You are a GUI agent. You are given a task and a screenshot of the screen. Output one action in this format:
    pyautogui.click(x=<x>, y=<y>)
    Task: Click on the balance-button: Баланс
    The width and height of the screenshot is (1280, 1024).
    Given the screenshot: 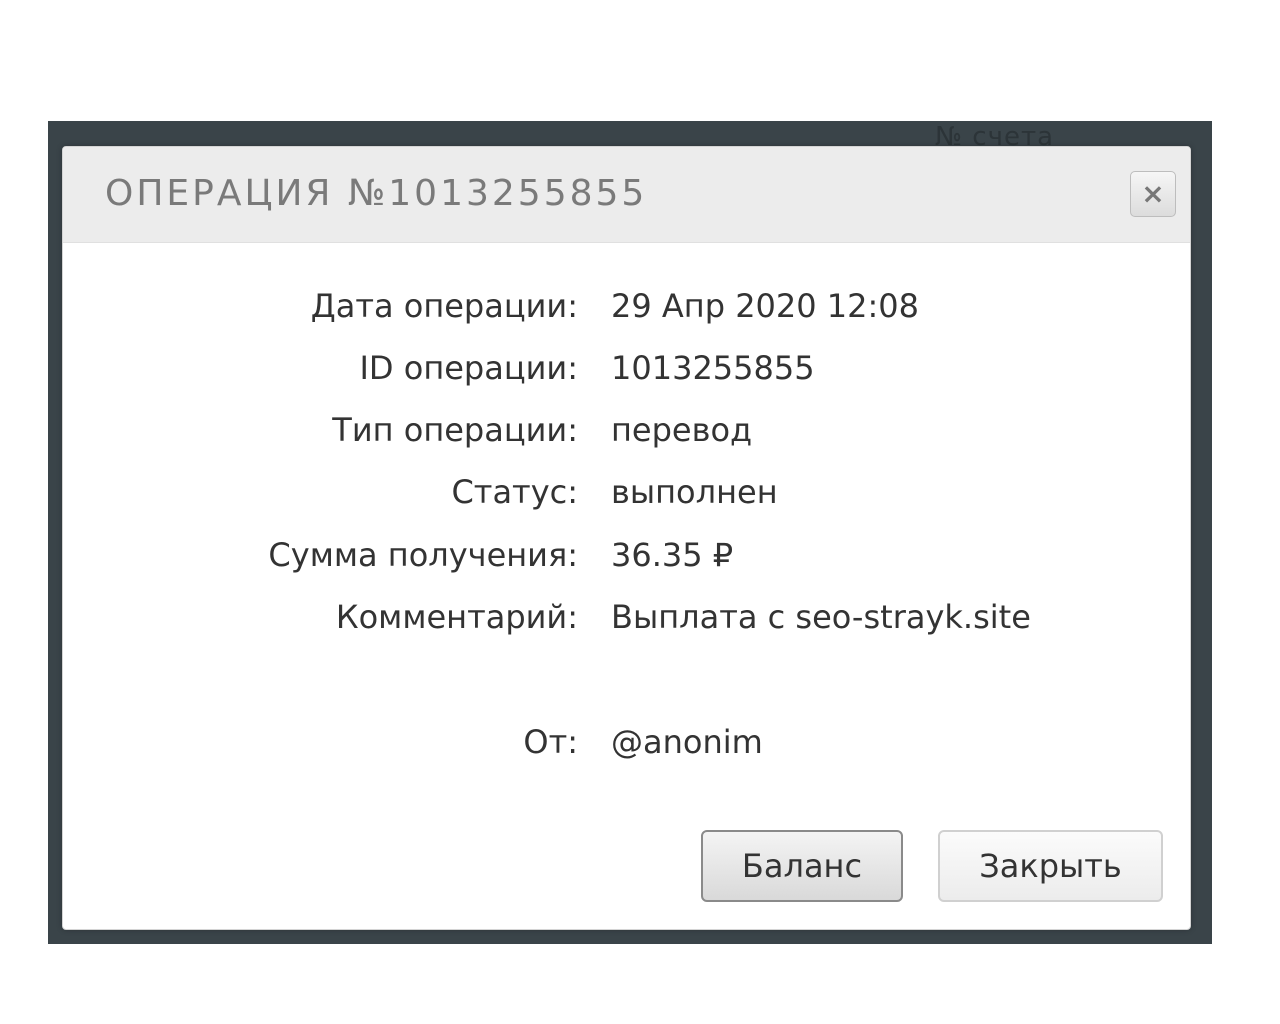 What is the action you would take?
    pyautogui.click(x=802, y=866)
    